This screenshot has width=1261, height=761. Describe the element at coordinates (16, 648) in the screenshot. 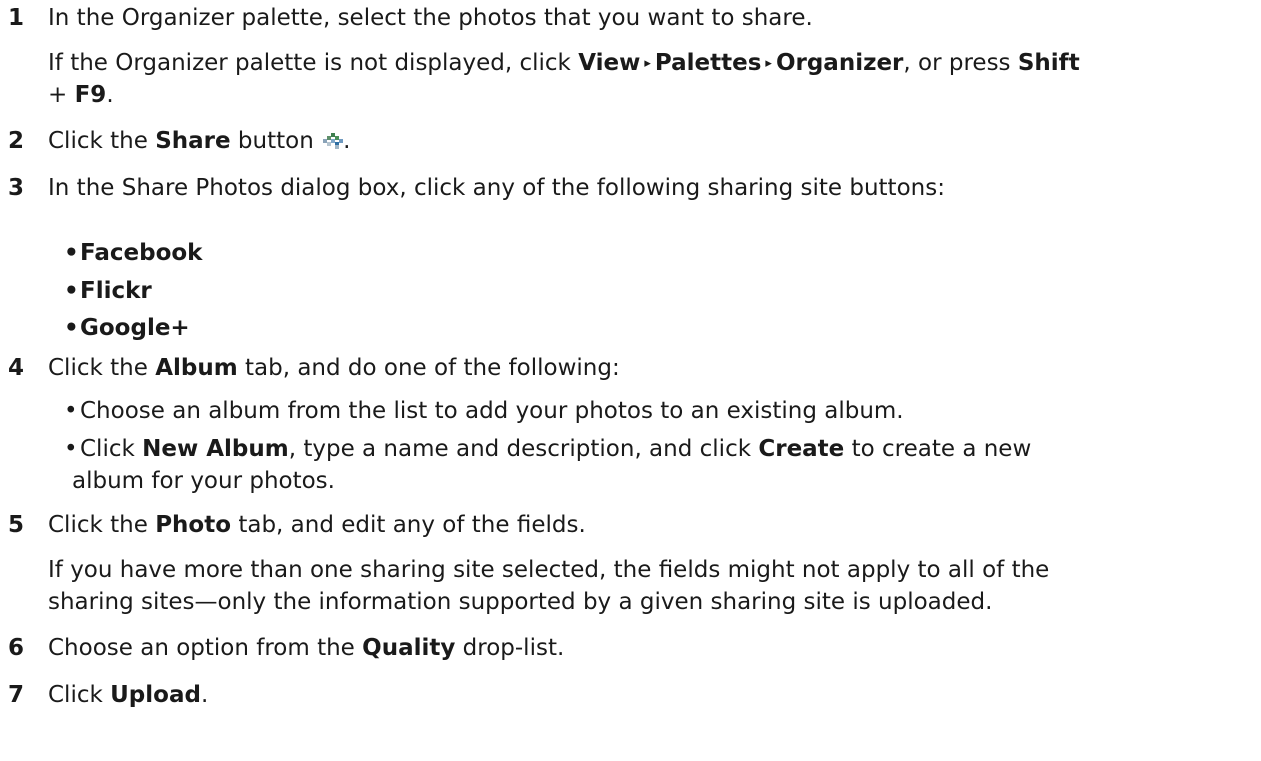

I see `step-number: 6` at that location.